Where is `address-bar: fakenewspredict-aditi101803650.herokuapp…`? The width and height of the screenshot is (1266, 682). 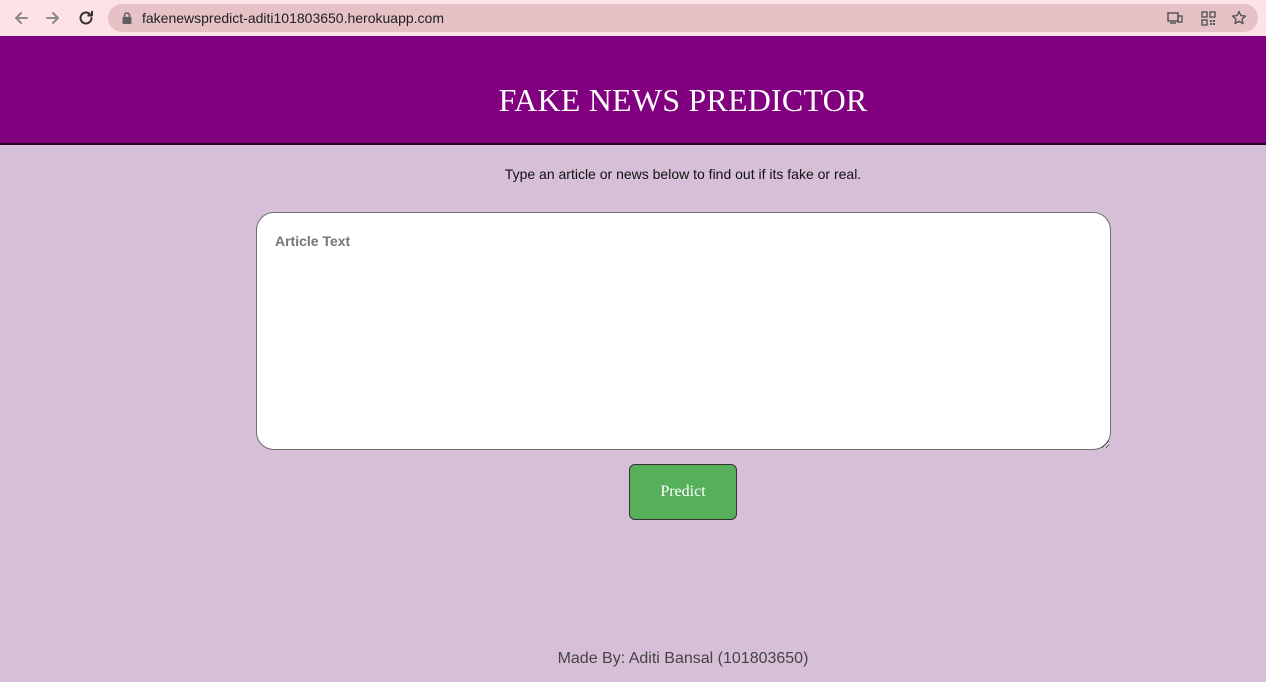 address-bar: fakenewspredict-aditi101803650.herokuapp… is located at coordinates (683, 18).